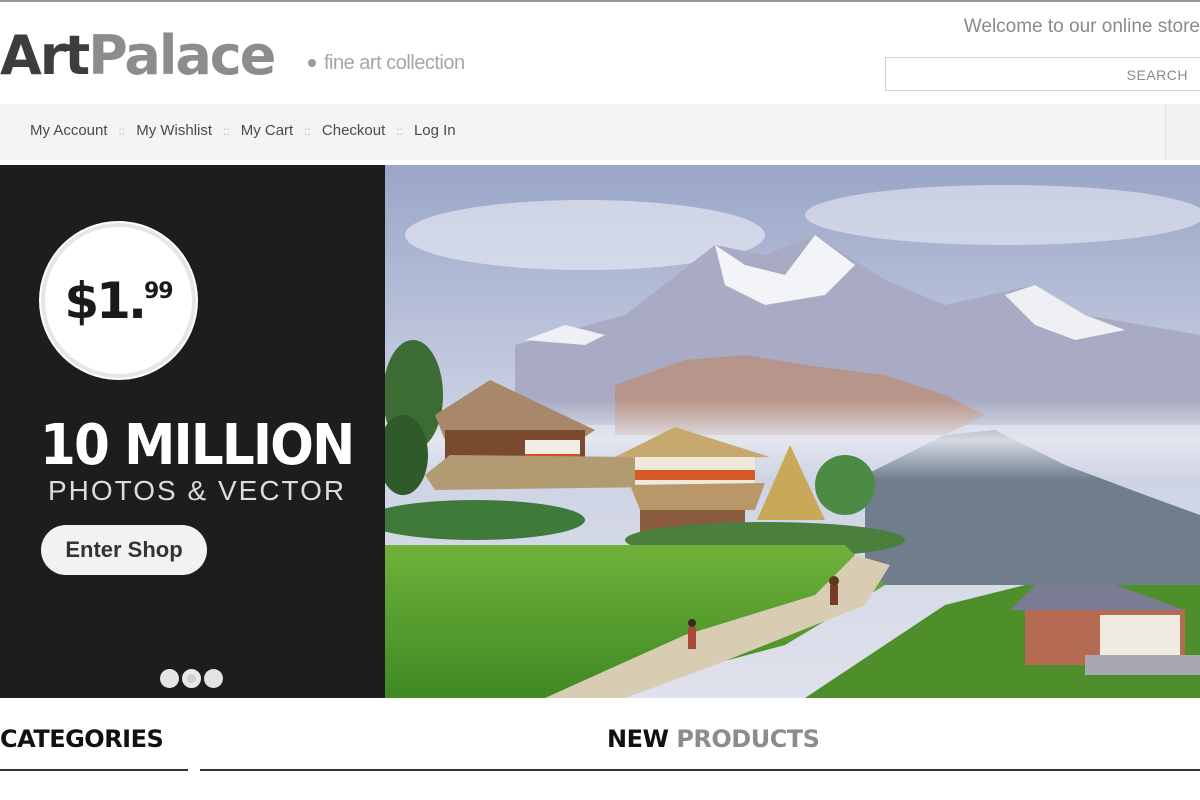 Image resolution: width=1200 pixels, height=800 pixels. What do you see at coordinates (82, 739) in the screenshot?
I see `categories-heading: CATEGORIES` at bounding box center [82, 739].